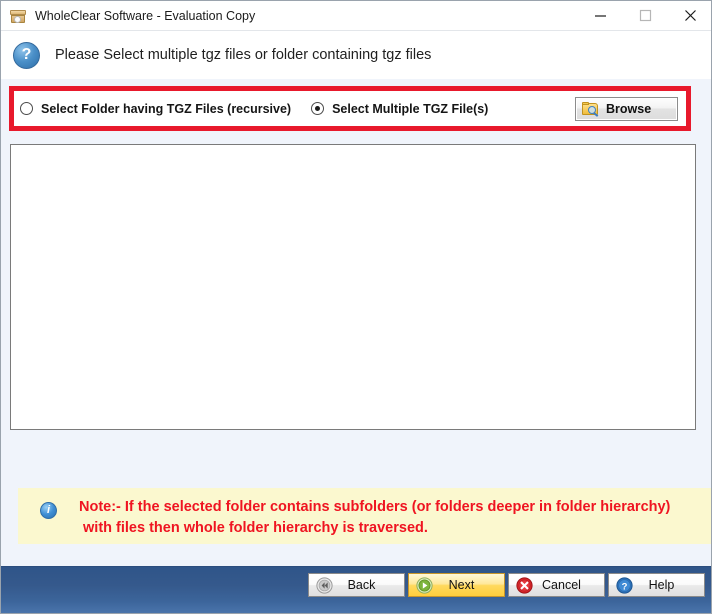  I want to click on radio-files-label: Select Multiple TGZ File(s), so click(410, 108).